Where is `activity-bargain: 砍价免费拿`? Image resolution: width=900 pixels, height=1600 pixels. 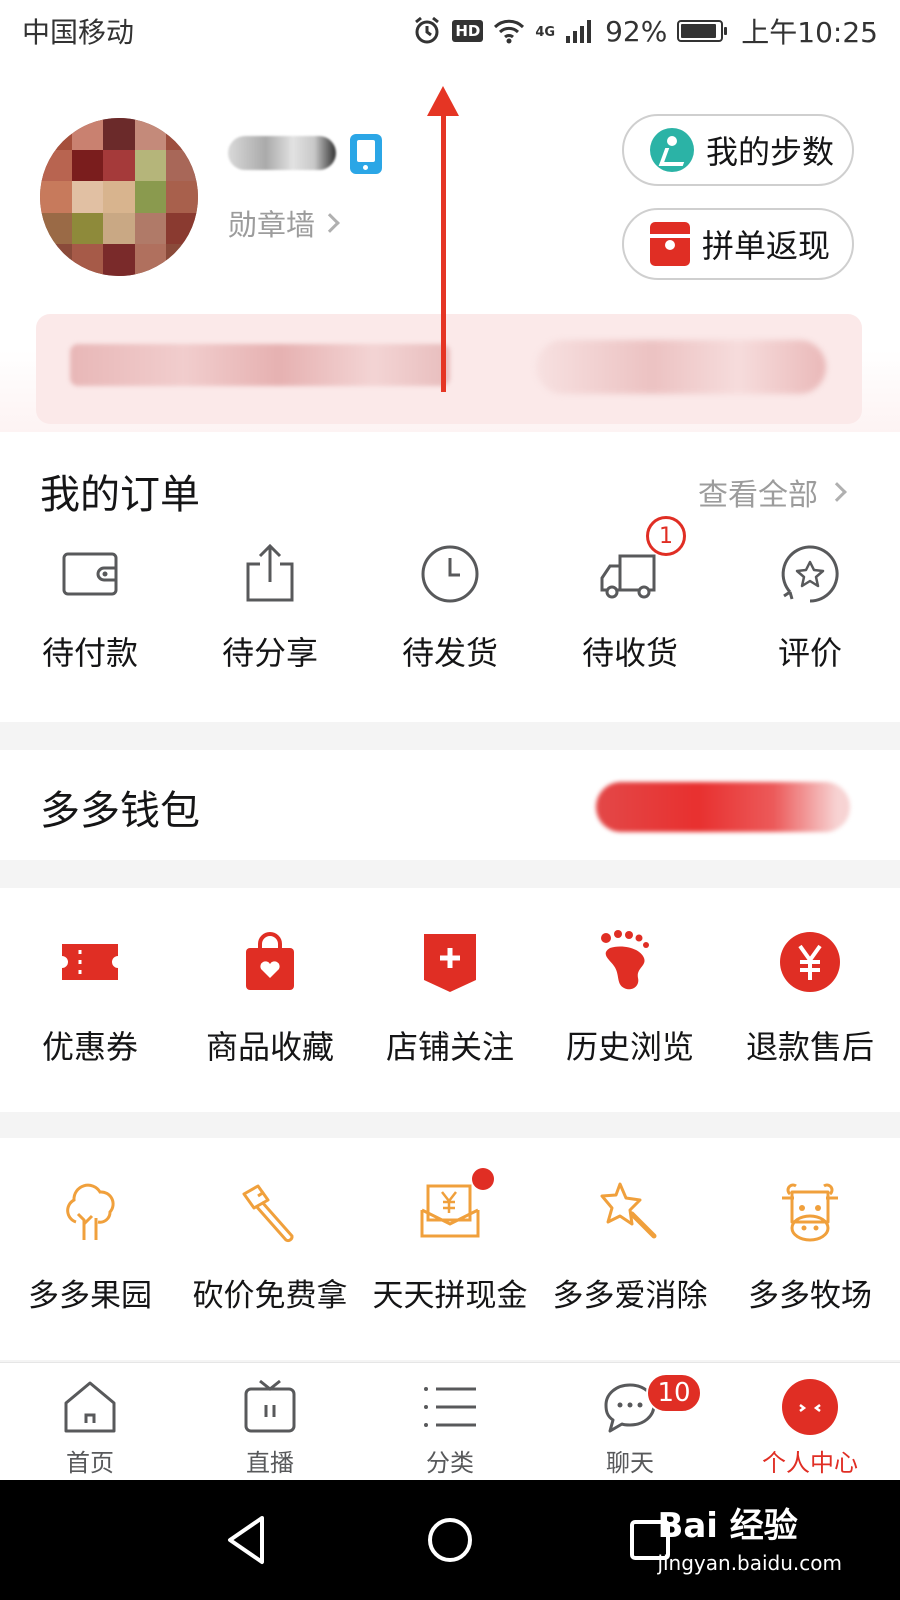 activity-bargain: 砍价免费拿 is located at coordinates (270, 1247).